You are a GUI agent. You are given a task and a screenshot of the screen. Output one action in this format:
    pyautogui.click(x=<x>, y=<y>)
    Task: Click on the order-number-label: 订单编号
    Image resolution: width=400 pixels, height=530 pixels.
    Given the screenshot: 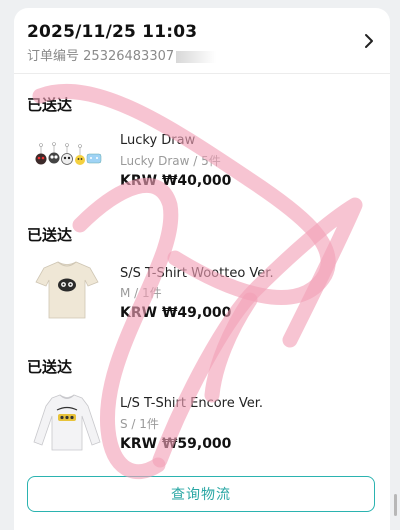 What is the action you would take?
    pyautogui.click(x=53, y=56)
    